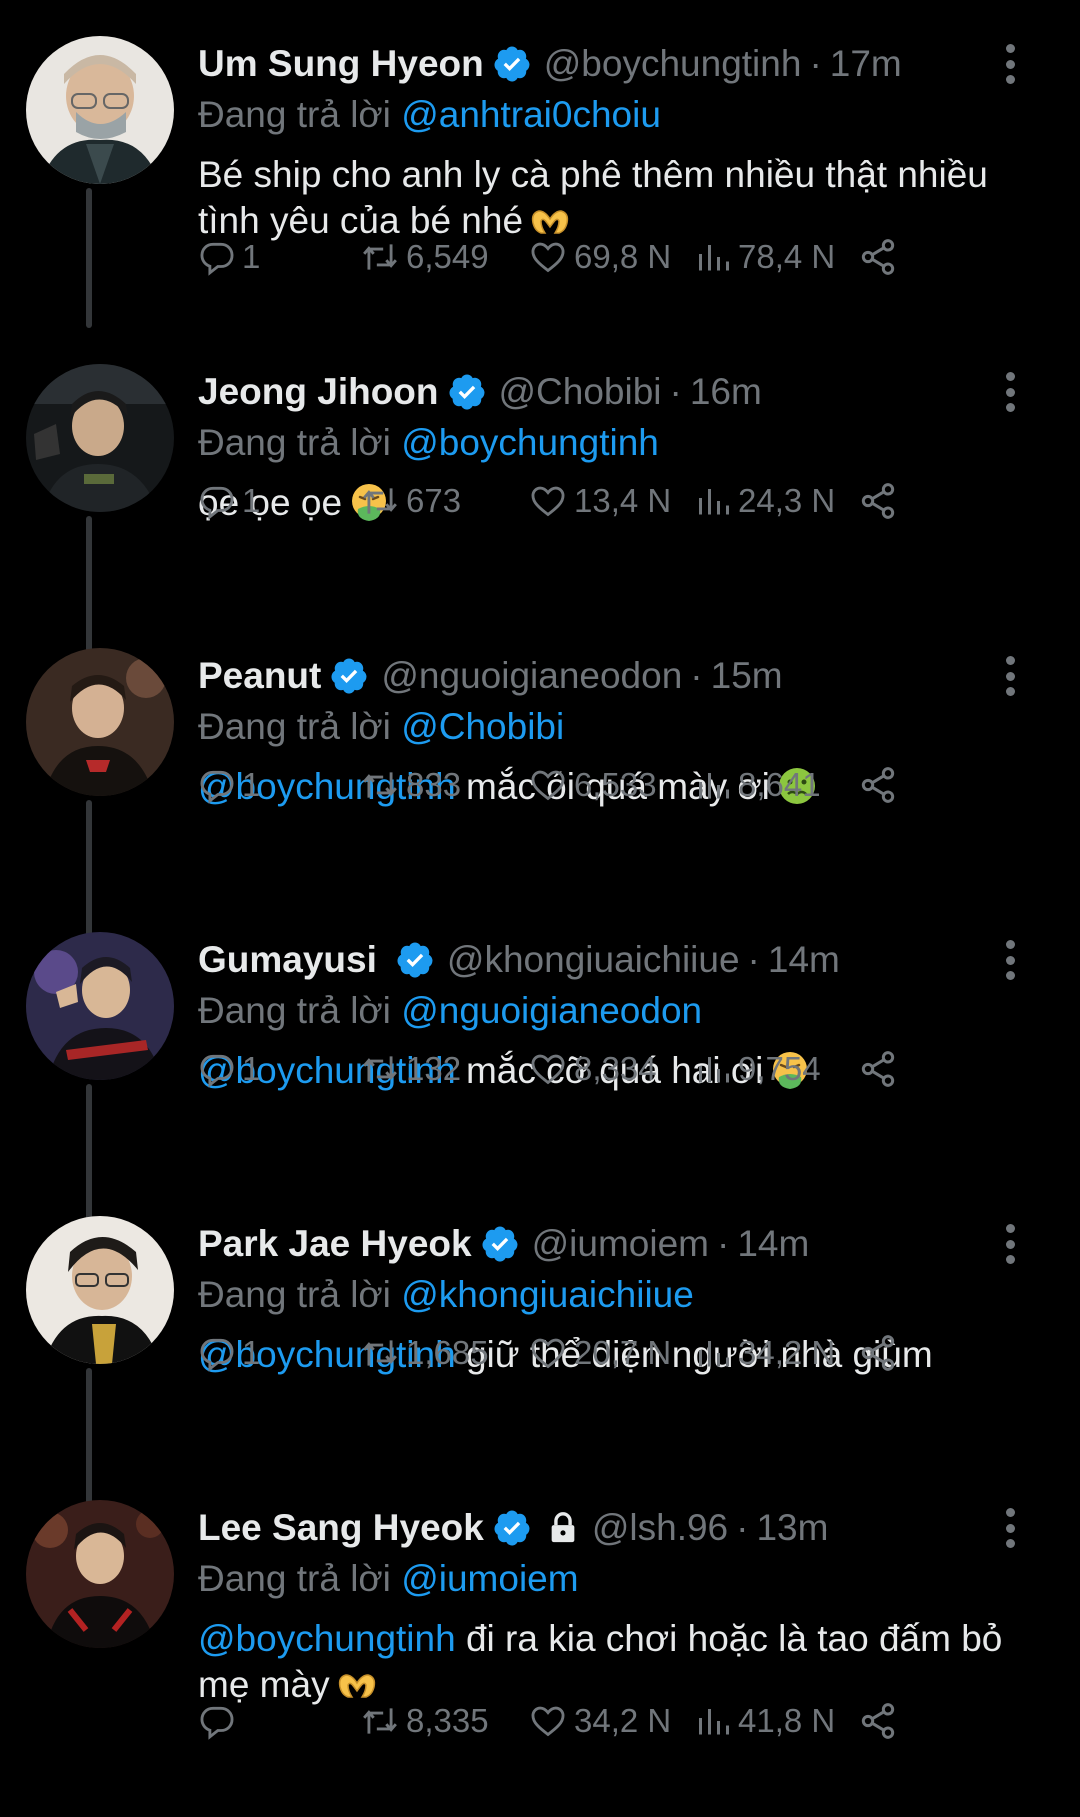 The width and height of the screenshot is (1080, 1817). Describe the element at coordinates (327, 1638) in the screenshot. I see `body-mention: @boychungtinh` at that location.